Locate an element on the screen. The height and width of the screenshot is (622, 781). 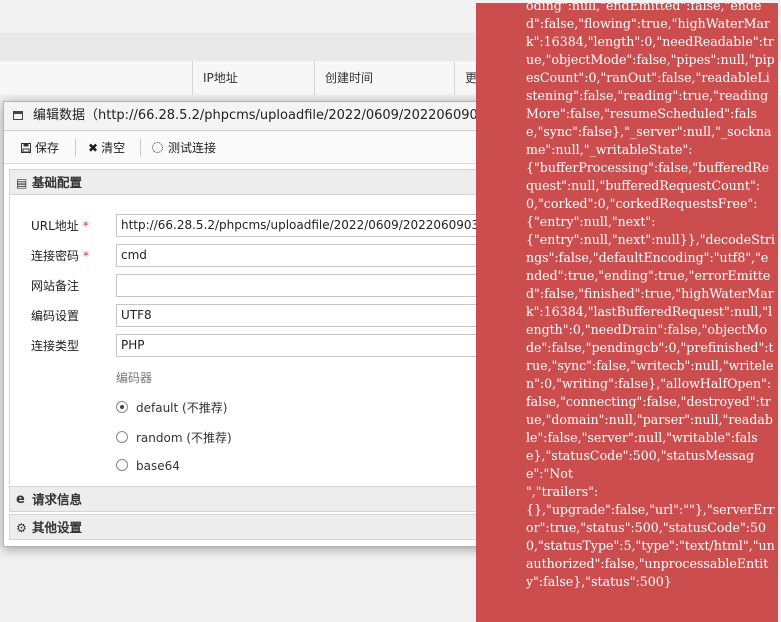
window-icon is located at coordinates (18, 115).